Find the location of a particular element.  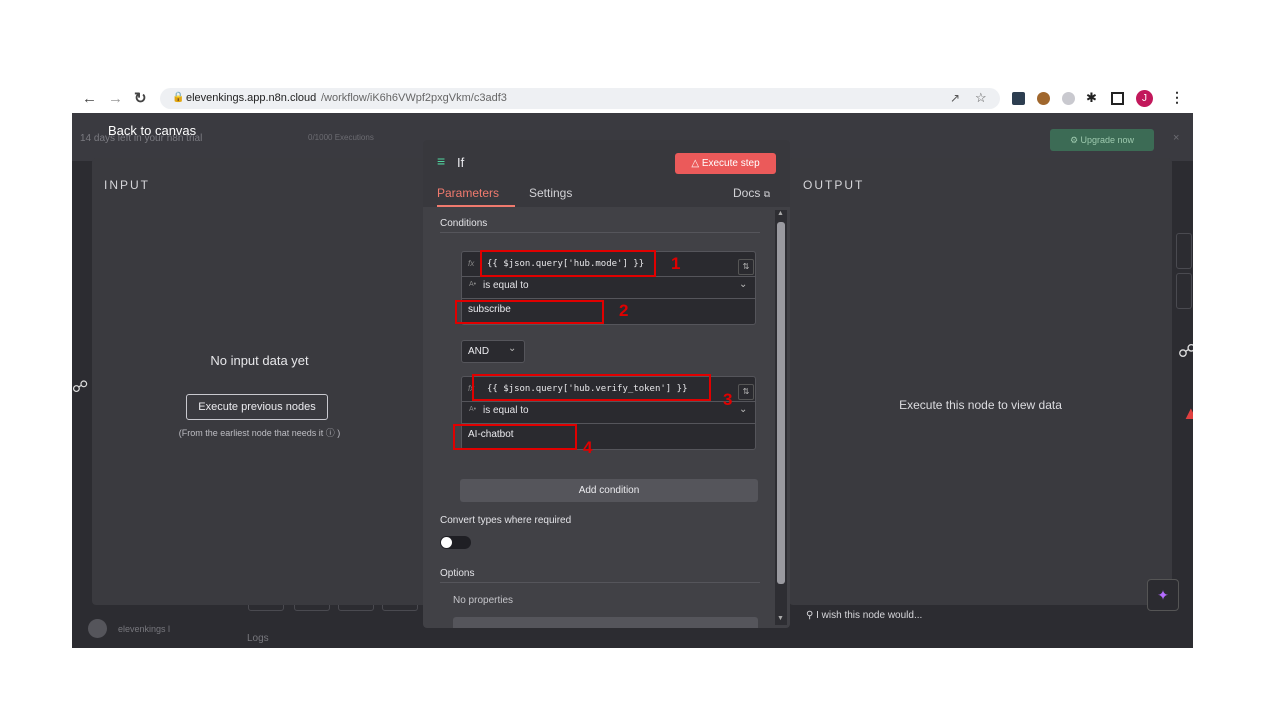

side-panel-icon is located at coordinates (1117, 98).